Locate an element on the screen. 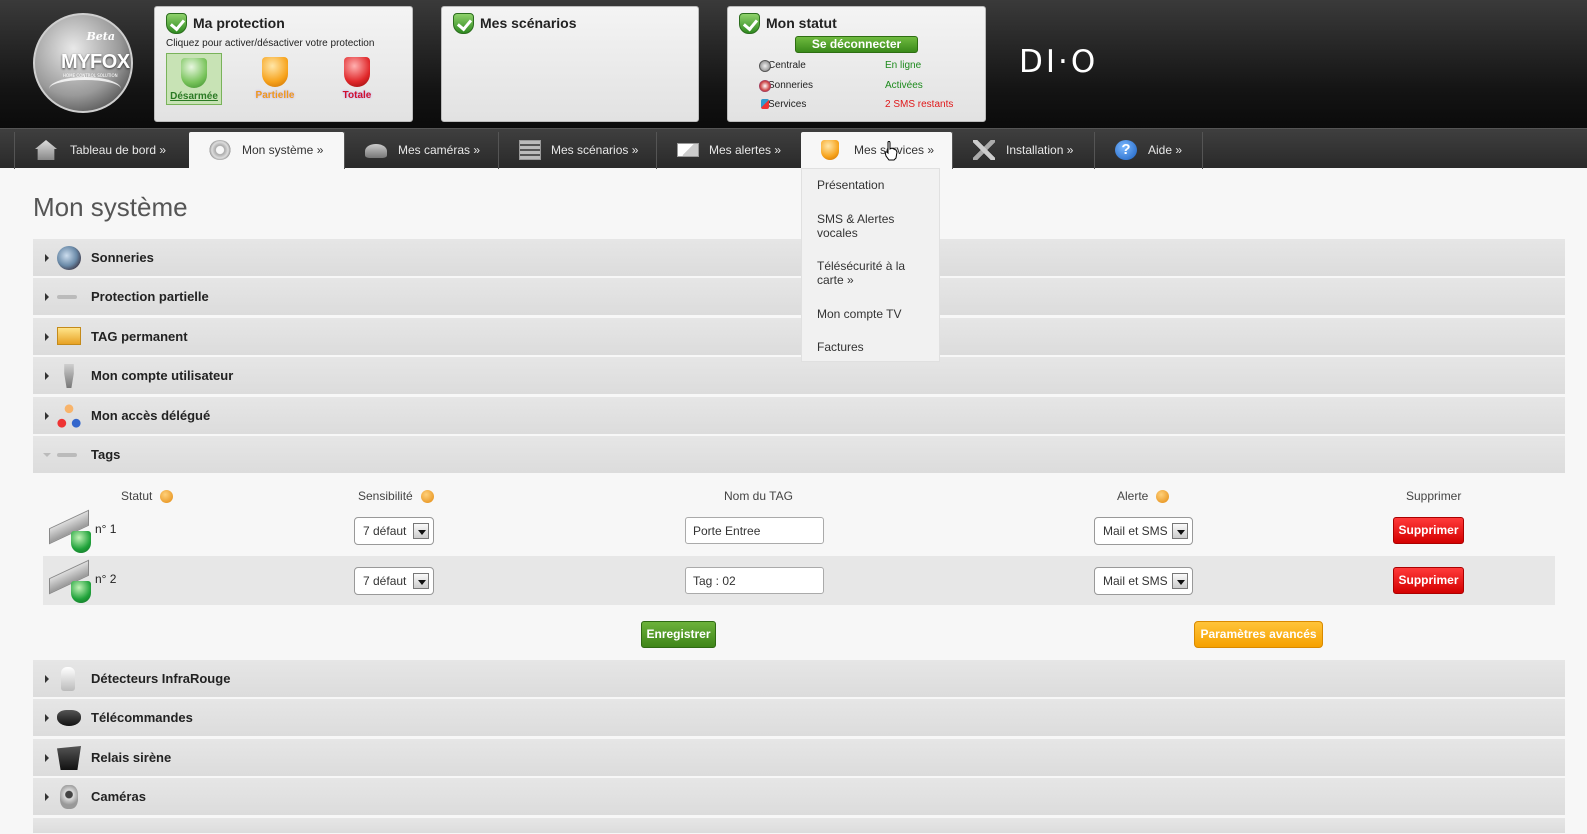 The width and height of the screenshot is (1587, 834). help-icon: ? is located at coordinates (1126, 150).